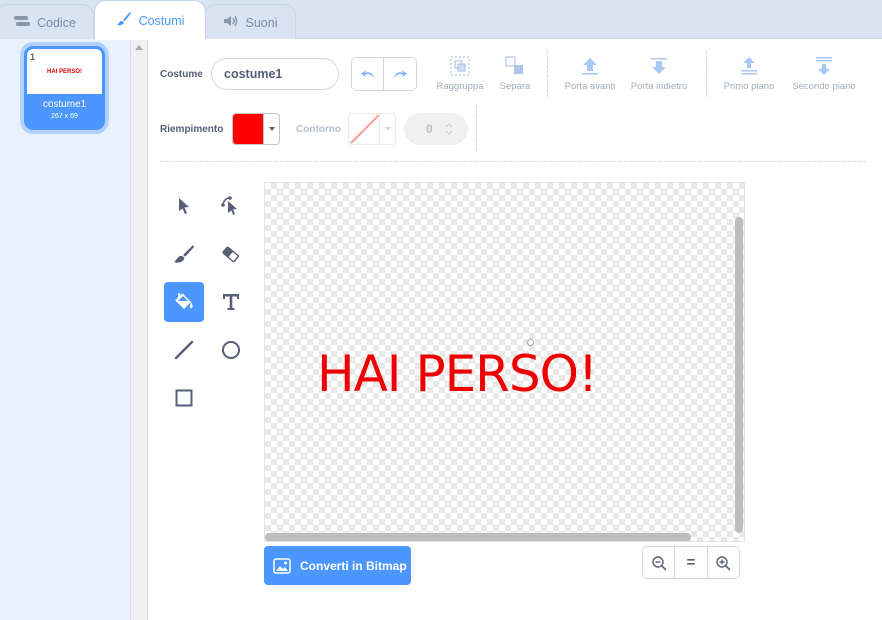  I want to click on rectangle-icon, so click(184, 398).